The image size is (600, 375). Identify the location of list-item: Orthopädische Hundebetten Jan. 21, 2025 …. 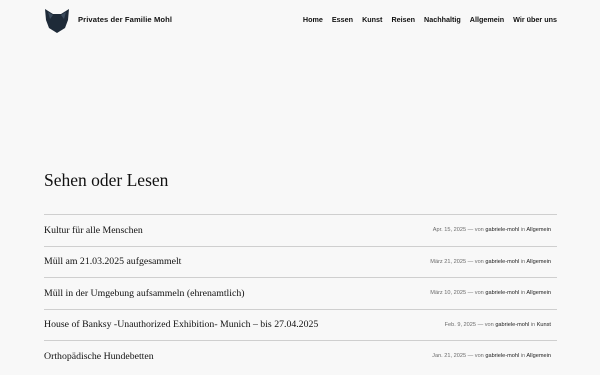
(300, 356).